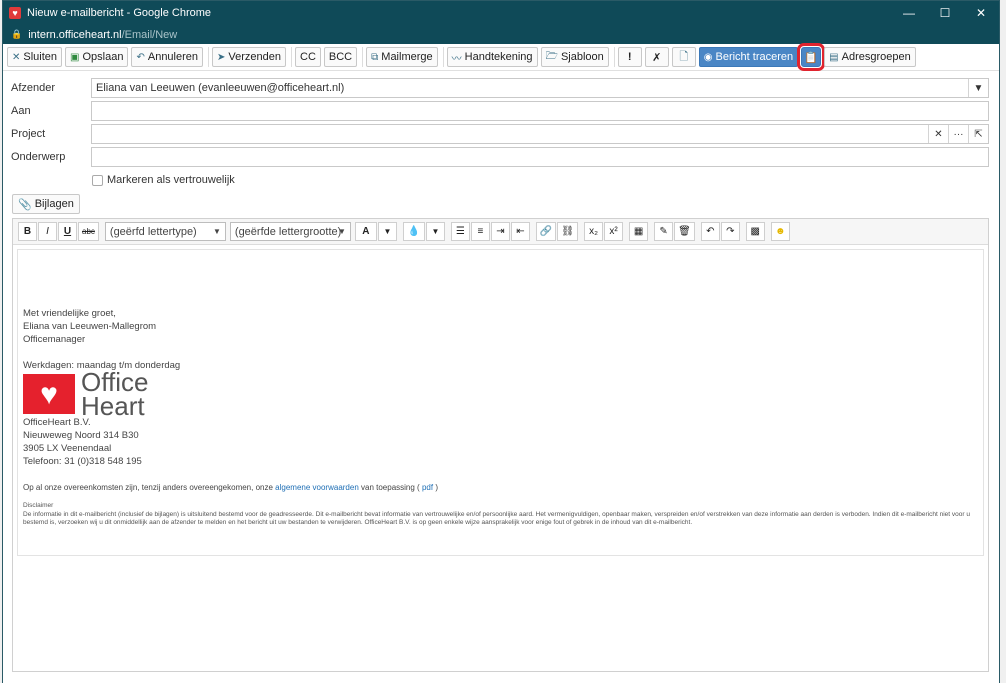  Describe the element at coordinates (38, 157) in the screenshot. I see `subject-label: Onderwerp` at that location.